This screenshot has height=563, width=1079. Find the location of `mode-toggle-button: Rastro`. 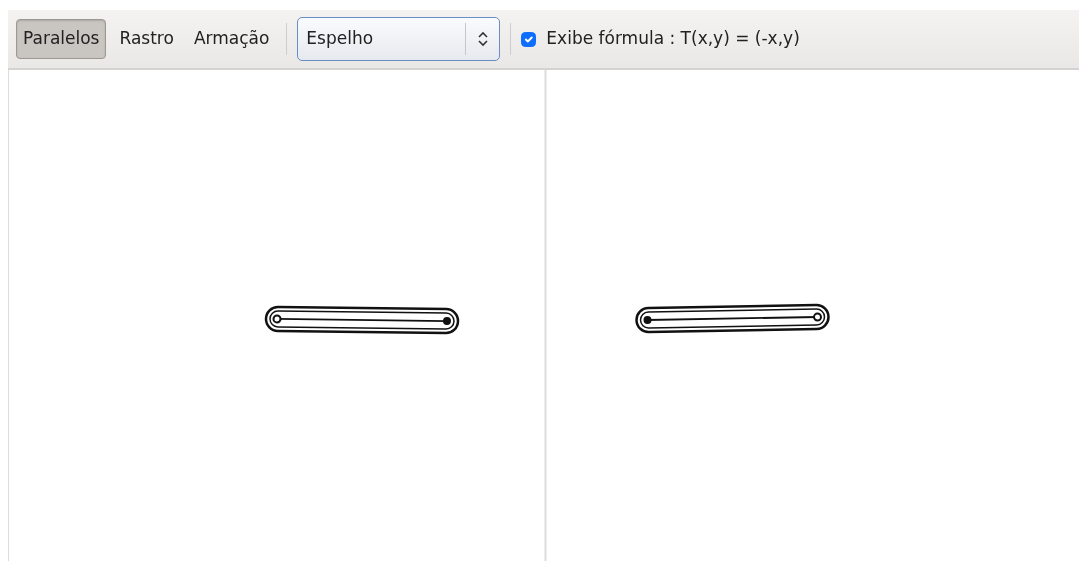

mode-toggle-button: Rastro is located at coordinates (146, 39).